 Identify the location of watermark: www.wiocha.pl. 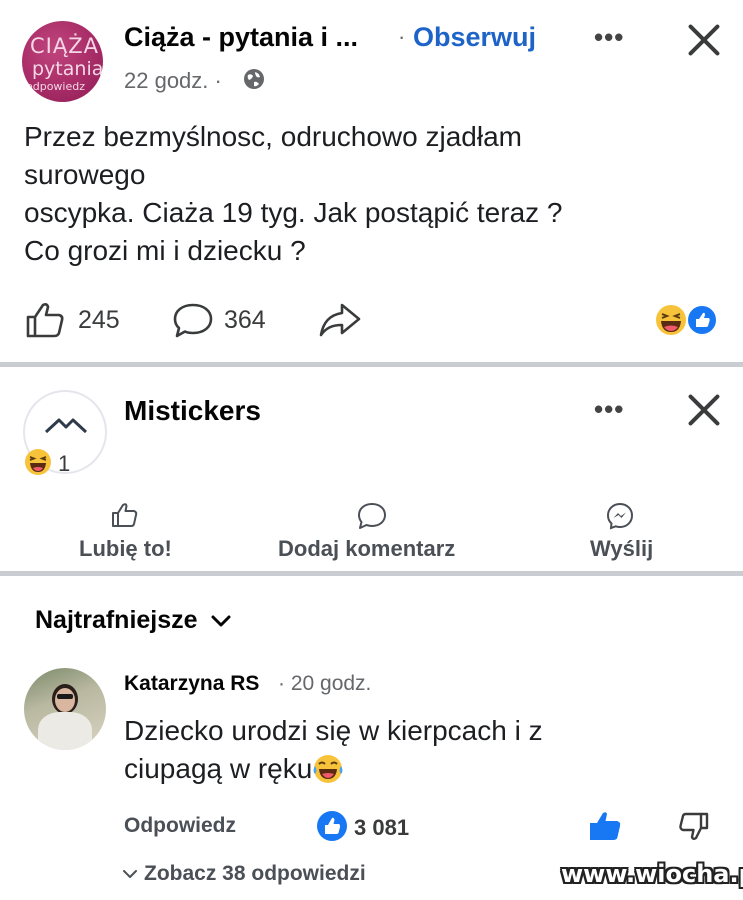
(652, 874).